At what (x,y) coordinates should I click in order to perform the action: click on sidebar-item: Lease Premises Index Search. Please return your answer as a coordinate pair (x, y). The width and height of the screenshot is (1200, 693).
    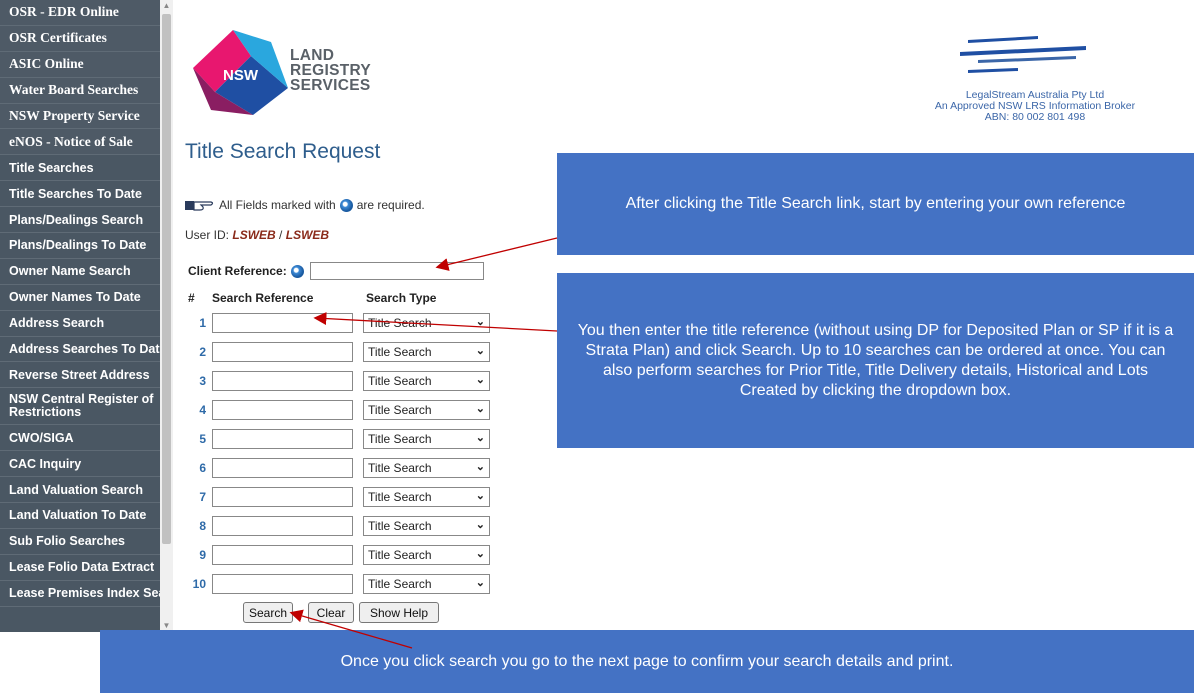
    Looking at the image, I should click on (80, 594).